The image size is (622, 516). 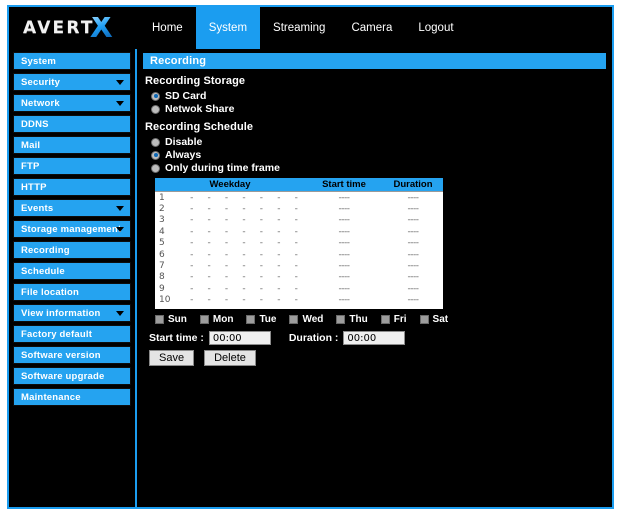 I want to click on nav-item-logout: Logout, so click(x=435, y=28).